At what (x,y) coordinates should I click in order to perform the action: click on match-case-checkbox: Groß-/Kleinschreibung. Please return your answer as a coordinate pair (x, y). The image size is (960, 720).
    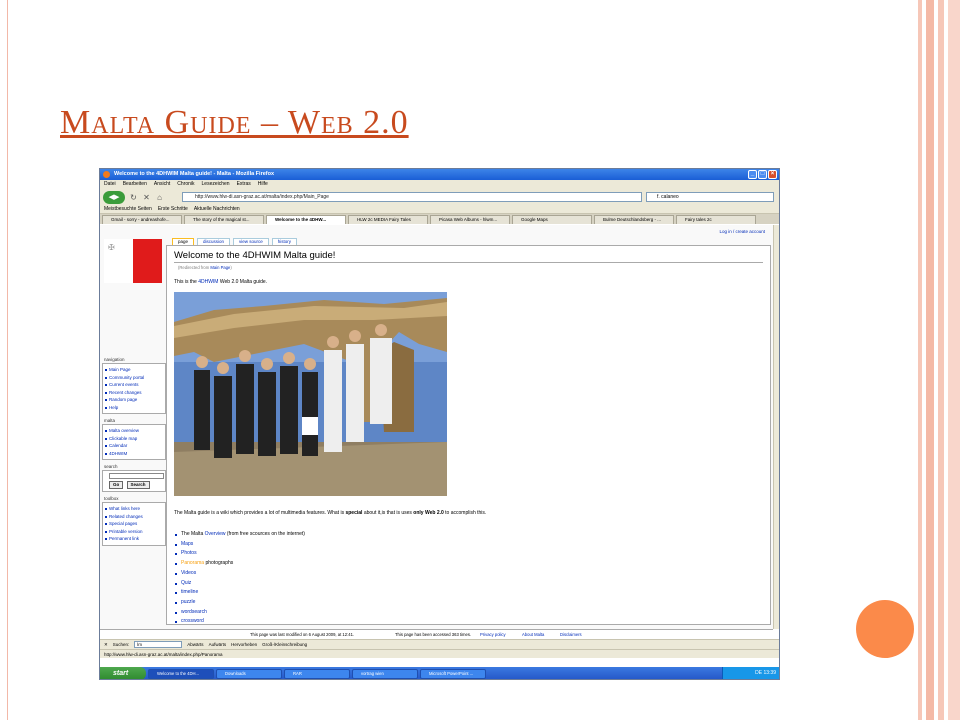
    Looking at the image, I should click on (284, 644).